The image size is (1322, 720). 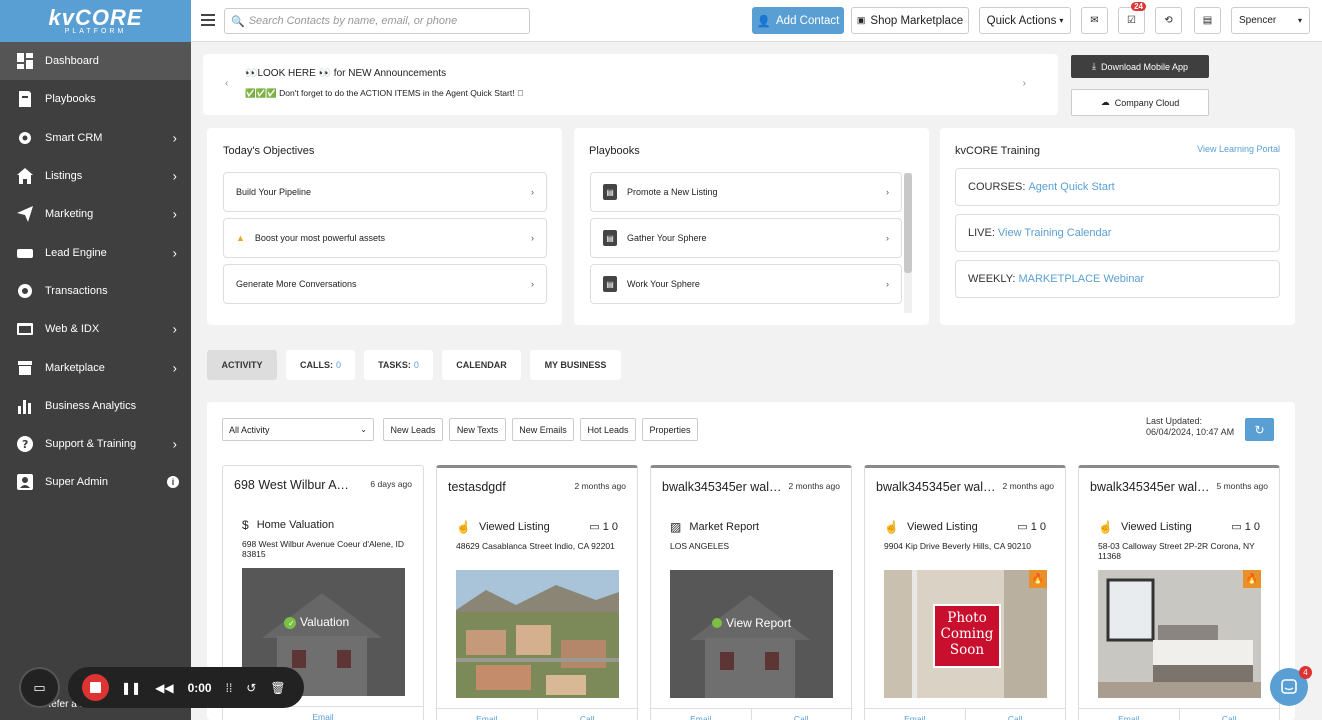 I want to click on stop-recording-button, so click(x=95, y=687).